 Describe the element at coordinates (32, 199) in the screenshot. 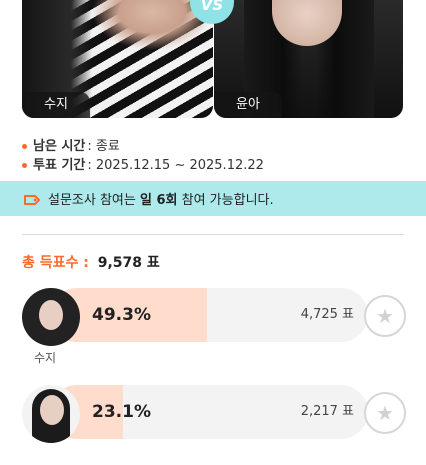

I see `ticket-icon` at that location.